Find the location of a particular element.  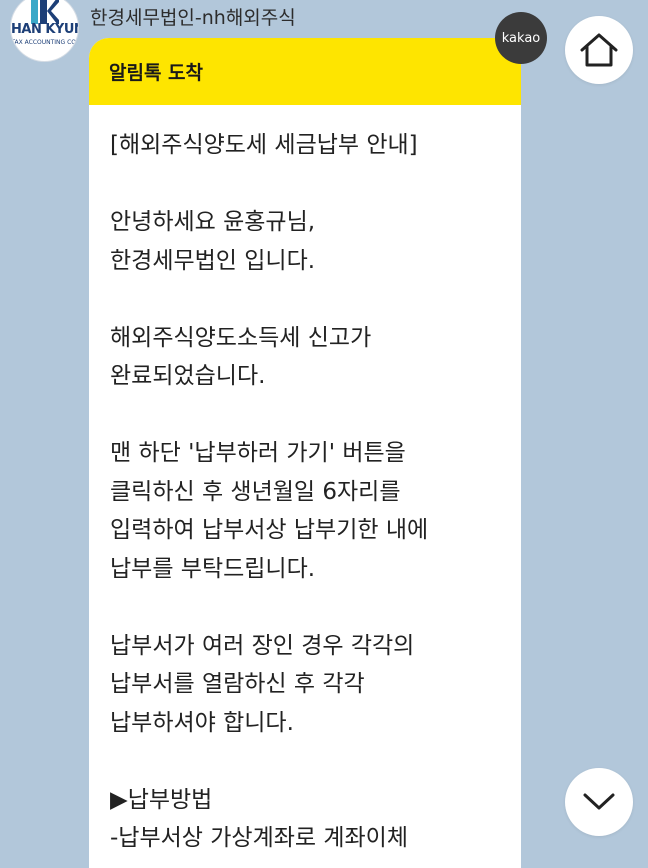

avatar-brand-text: HAN KYUNG is located at coordinates (44, 29).